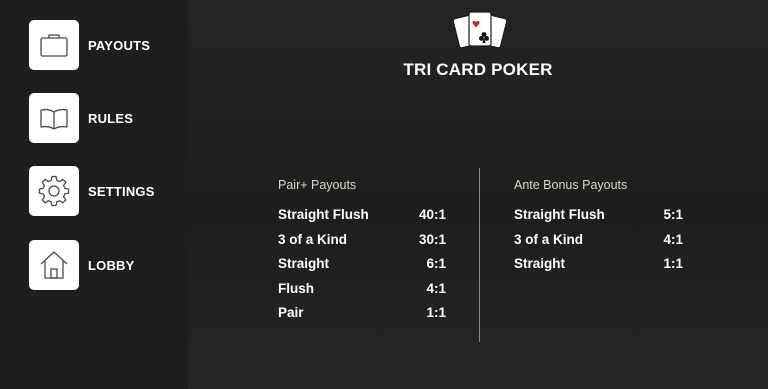 The image size is (768, 389). Describe the element at coordinates (82, 265) in the screenshot. I see `lobby-button: LOBBY` at that location.